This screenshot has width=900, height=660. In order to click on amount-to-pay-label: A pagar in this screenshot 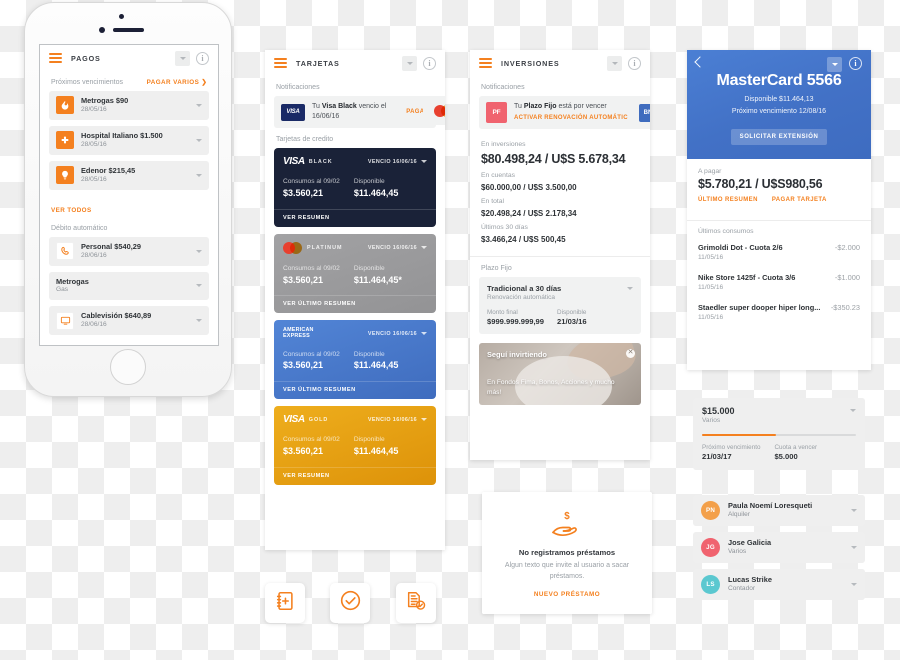, I will do `click(710, 172)`.